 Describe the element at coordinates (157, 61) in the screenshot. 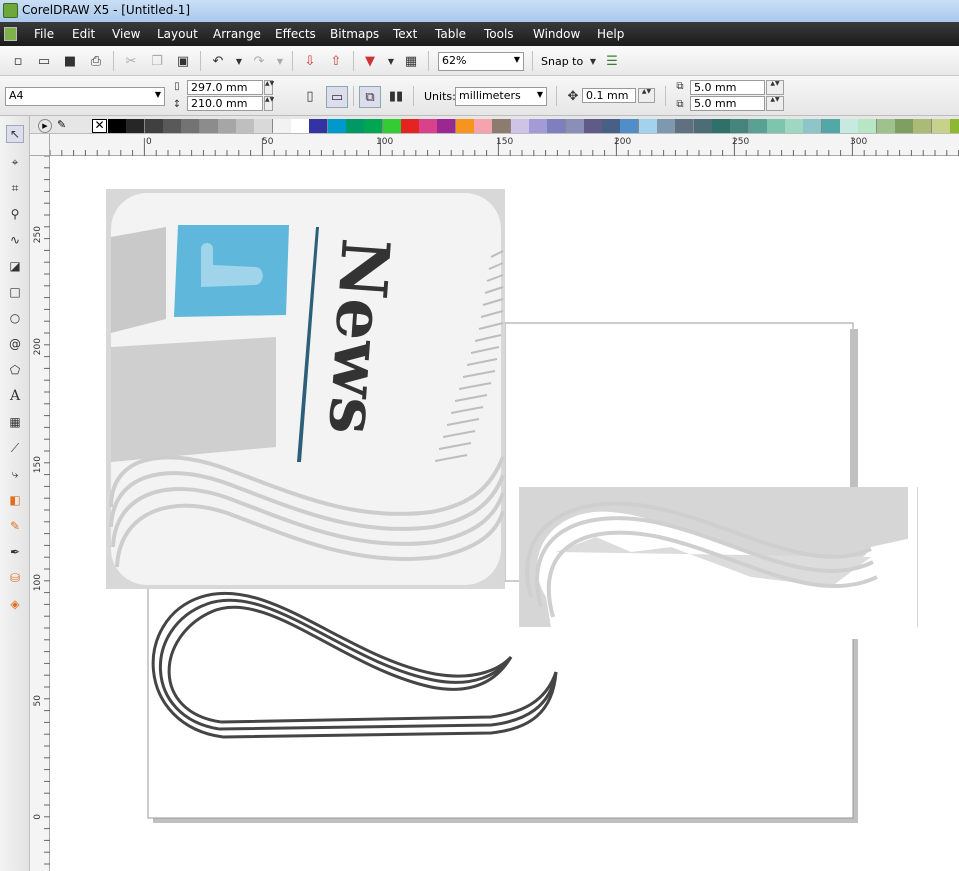

I see `copy-icon: ❐` at that location.